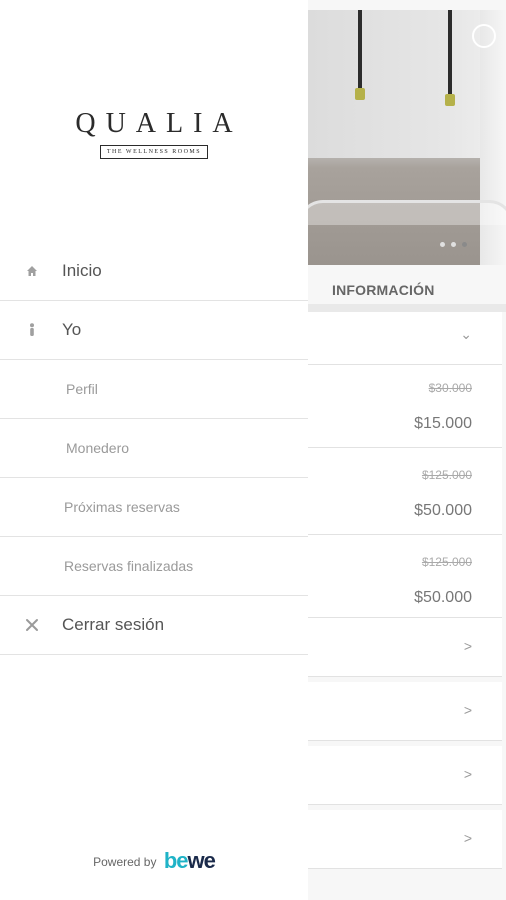 The height and width of the screenshot is (900, 506). Describe the element at coordinates (464, 244) in the screenshot. I see `carousel-dot-active` at that location.